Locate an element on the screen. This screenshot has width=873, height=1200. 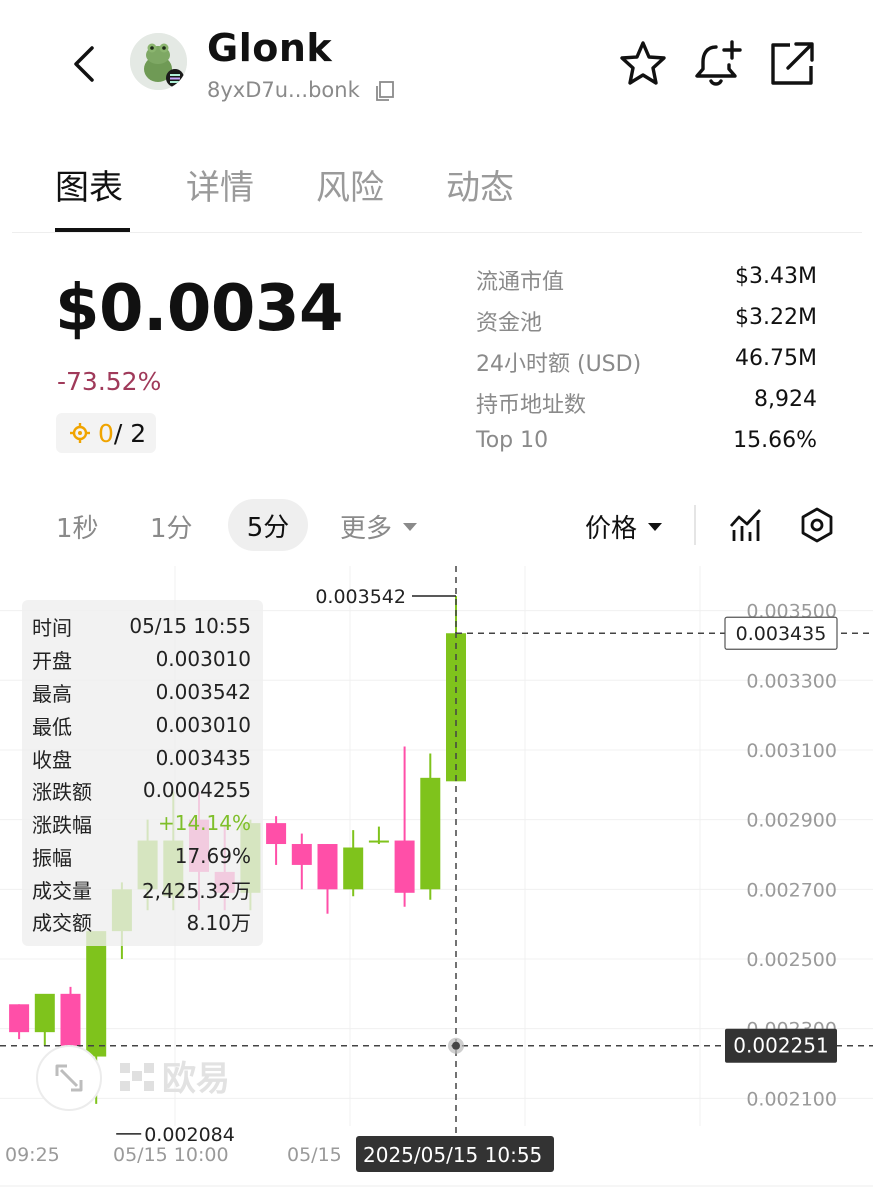
share-button is located at coordinates (792, 64).